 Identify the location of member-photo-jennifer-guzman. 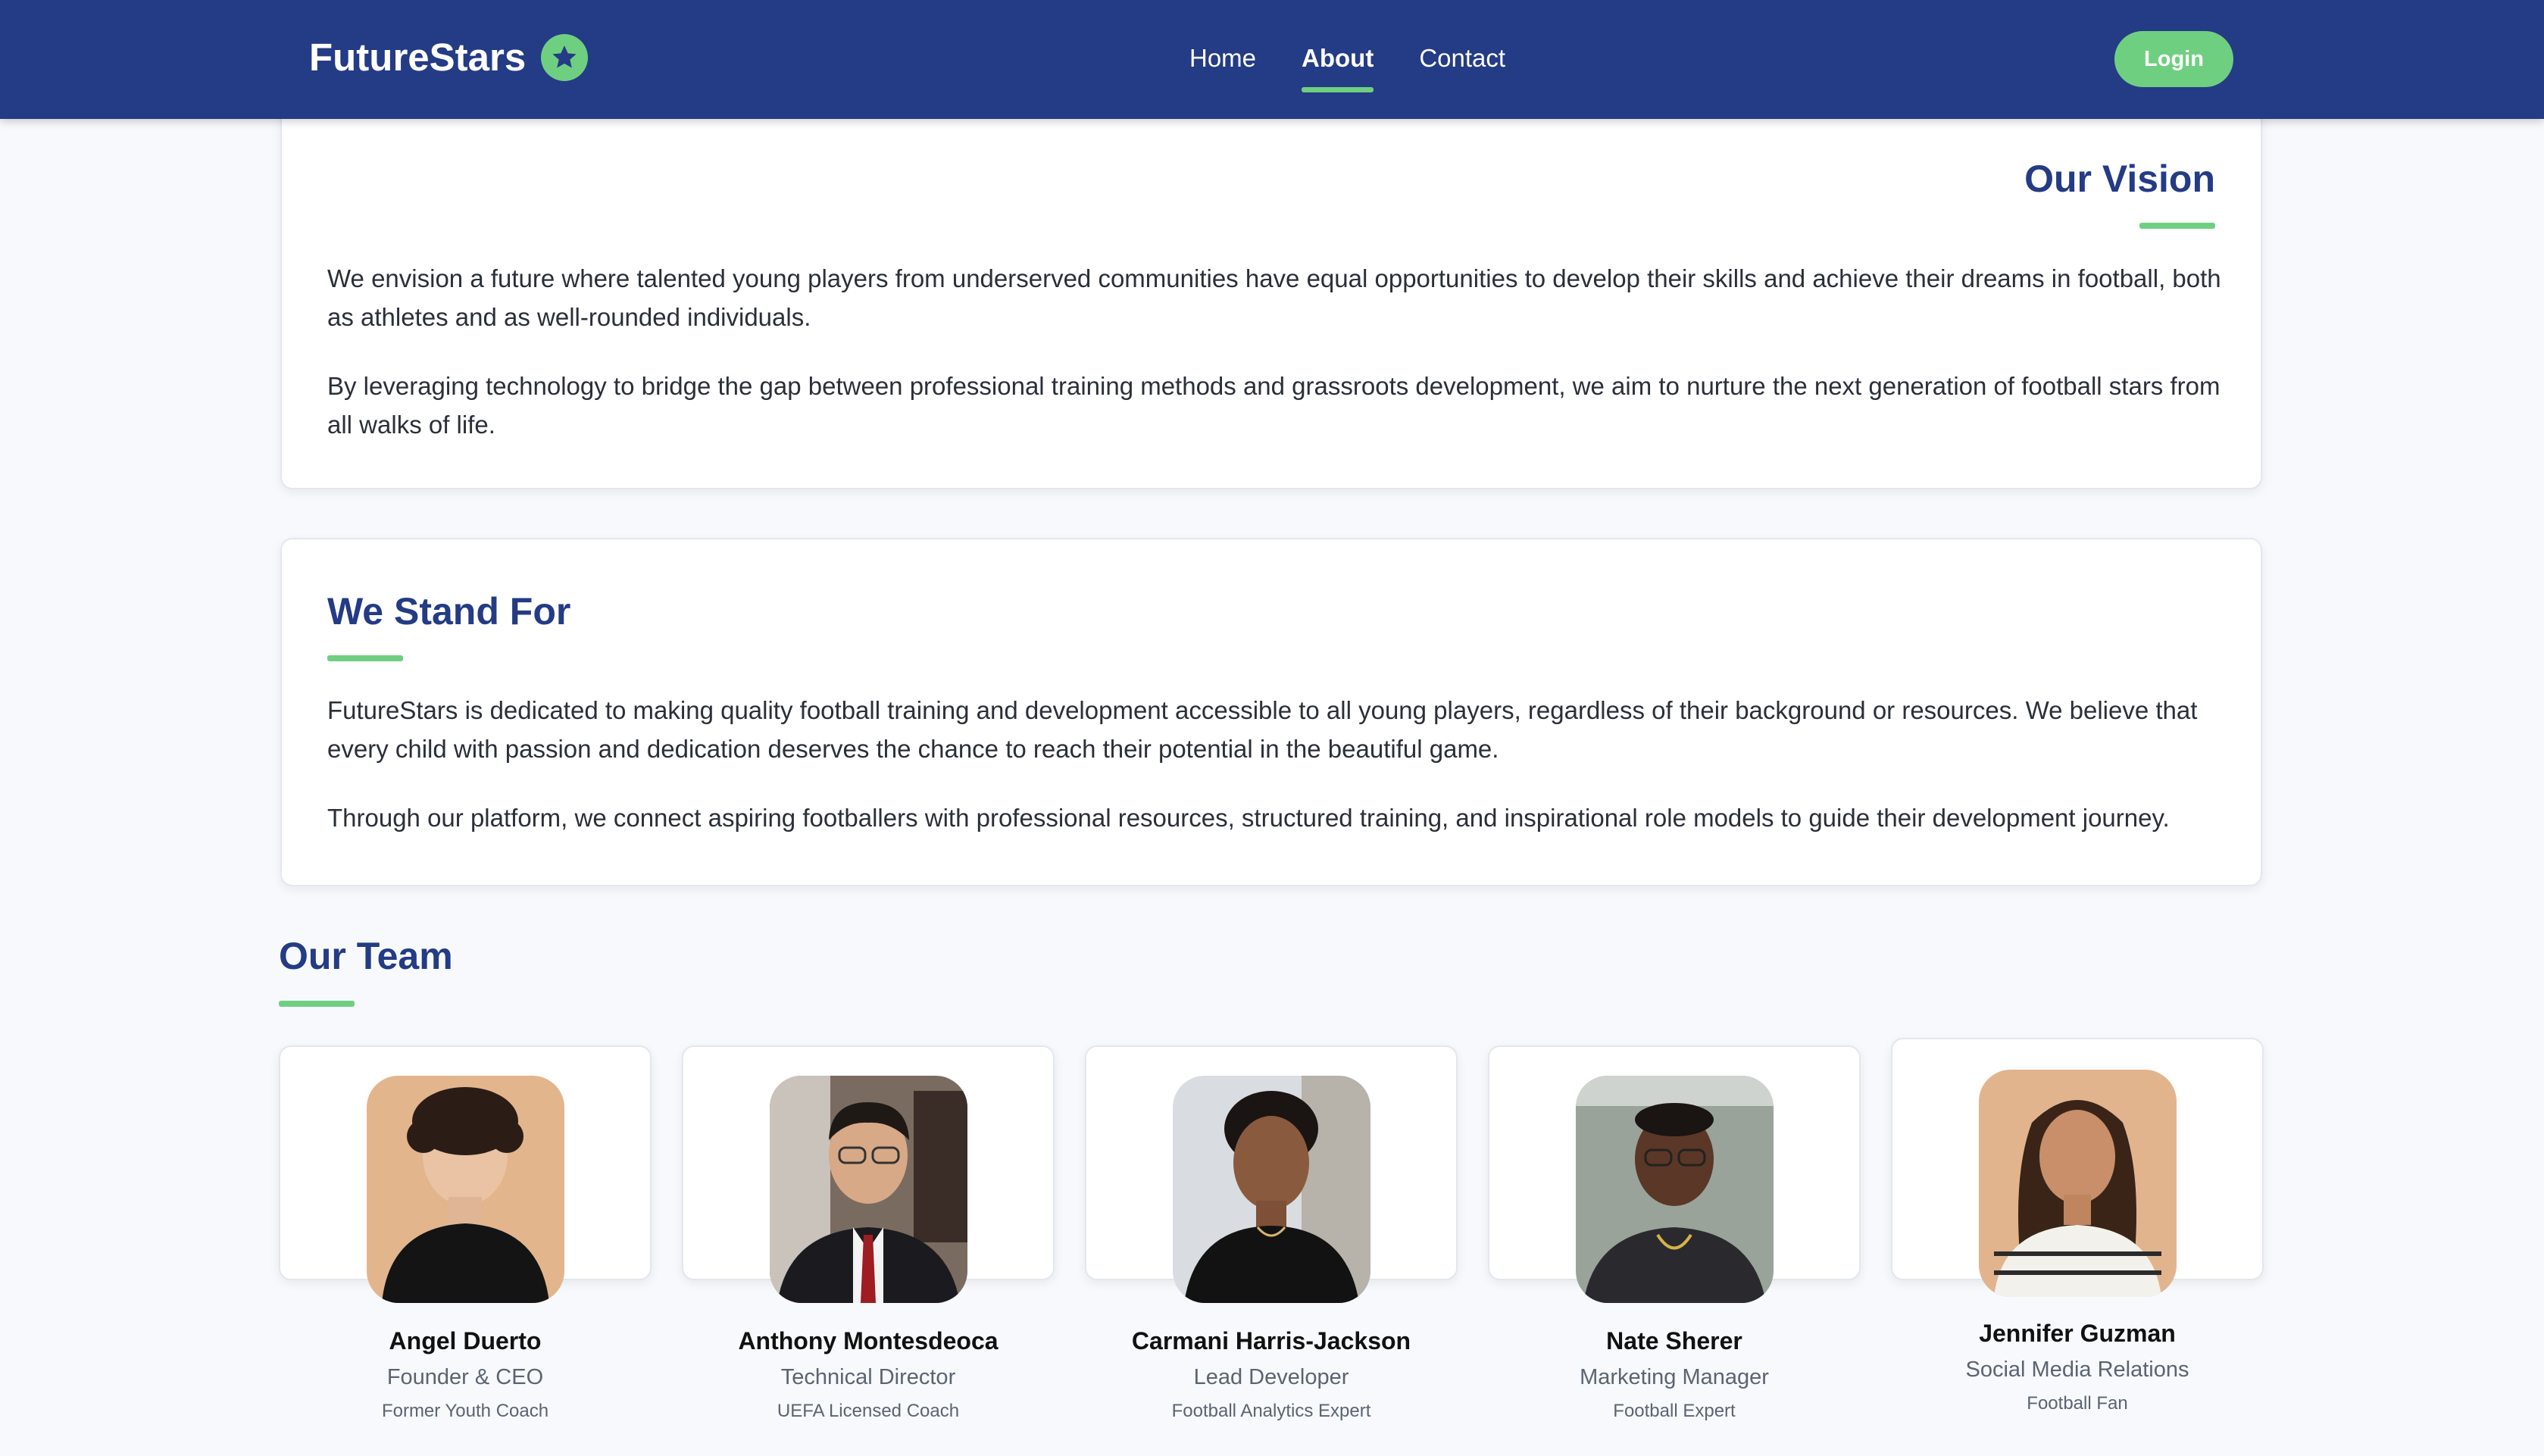
(2078, 1183).